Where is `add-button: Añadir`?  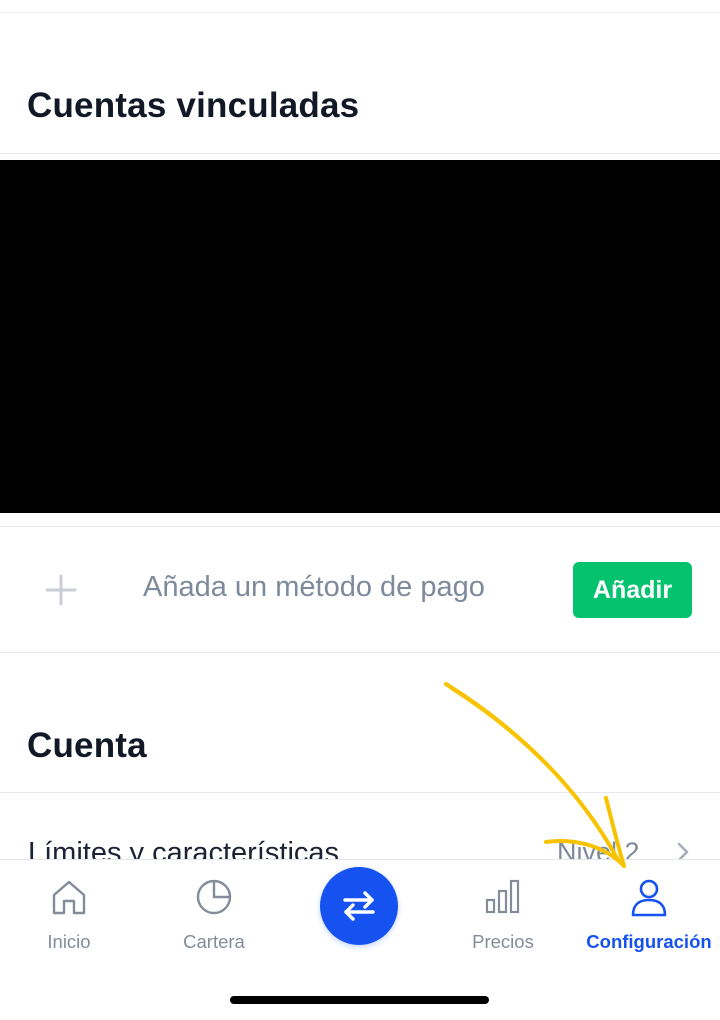
add-button: Añadir is located at coordinates (632, 590).